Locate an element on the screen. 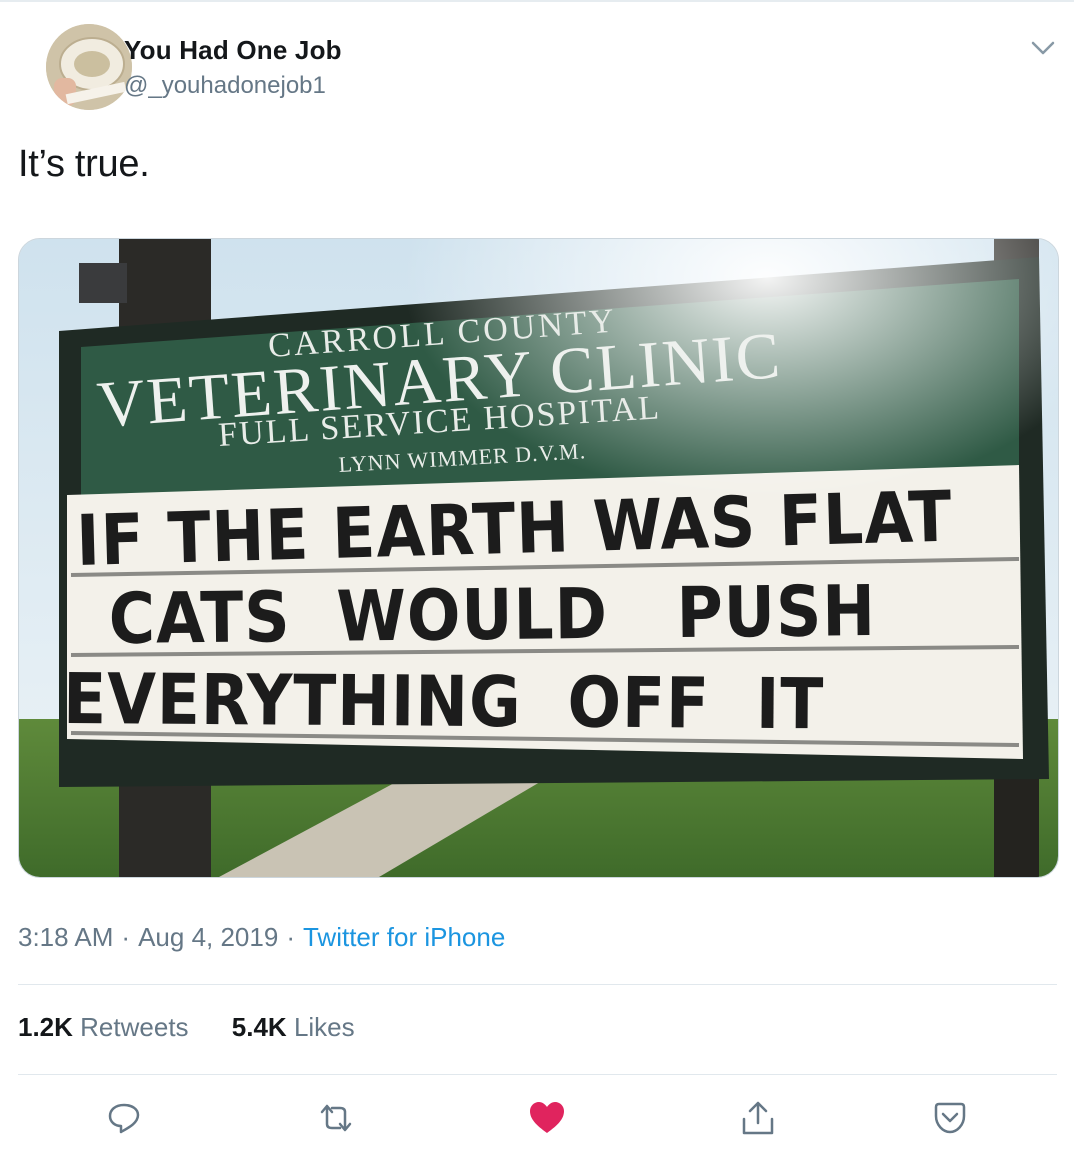 The width and height of the screenshot is (1074, 1162). tweet-date: Aug 4, 2019 is located at coordinates (208, 937).